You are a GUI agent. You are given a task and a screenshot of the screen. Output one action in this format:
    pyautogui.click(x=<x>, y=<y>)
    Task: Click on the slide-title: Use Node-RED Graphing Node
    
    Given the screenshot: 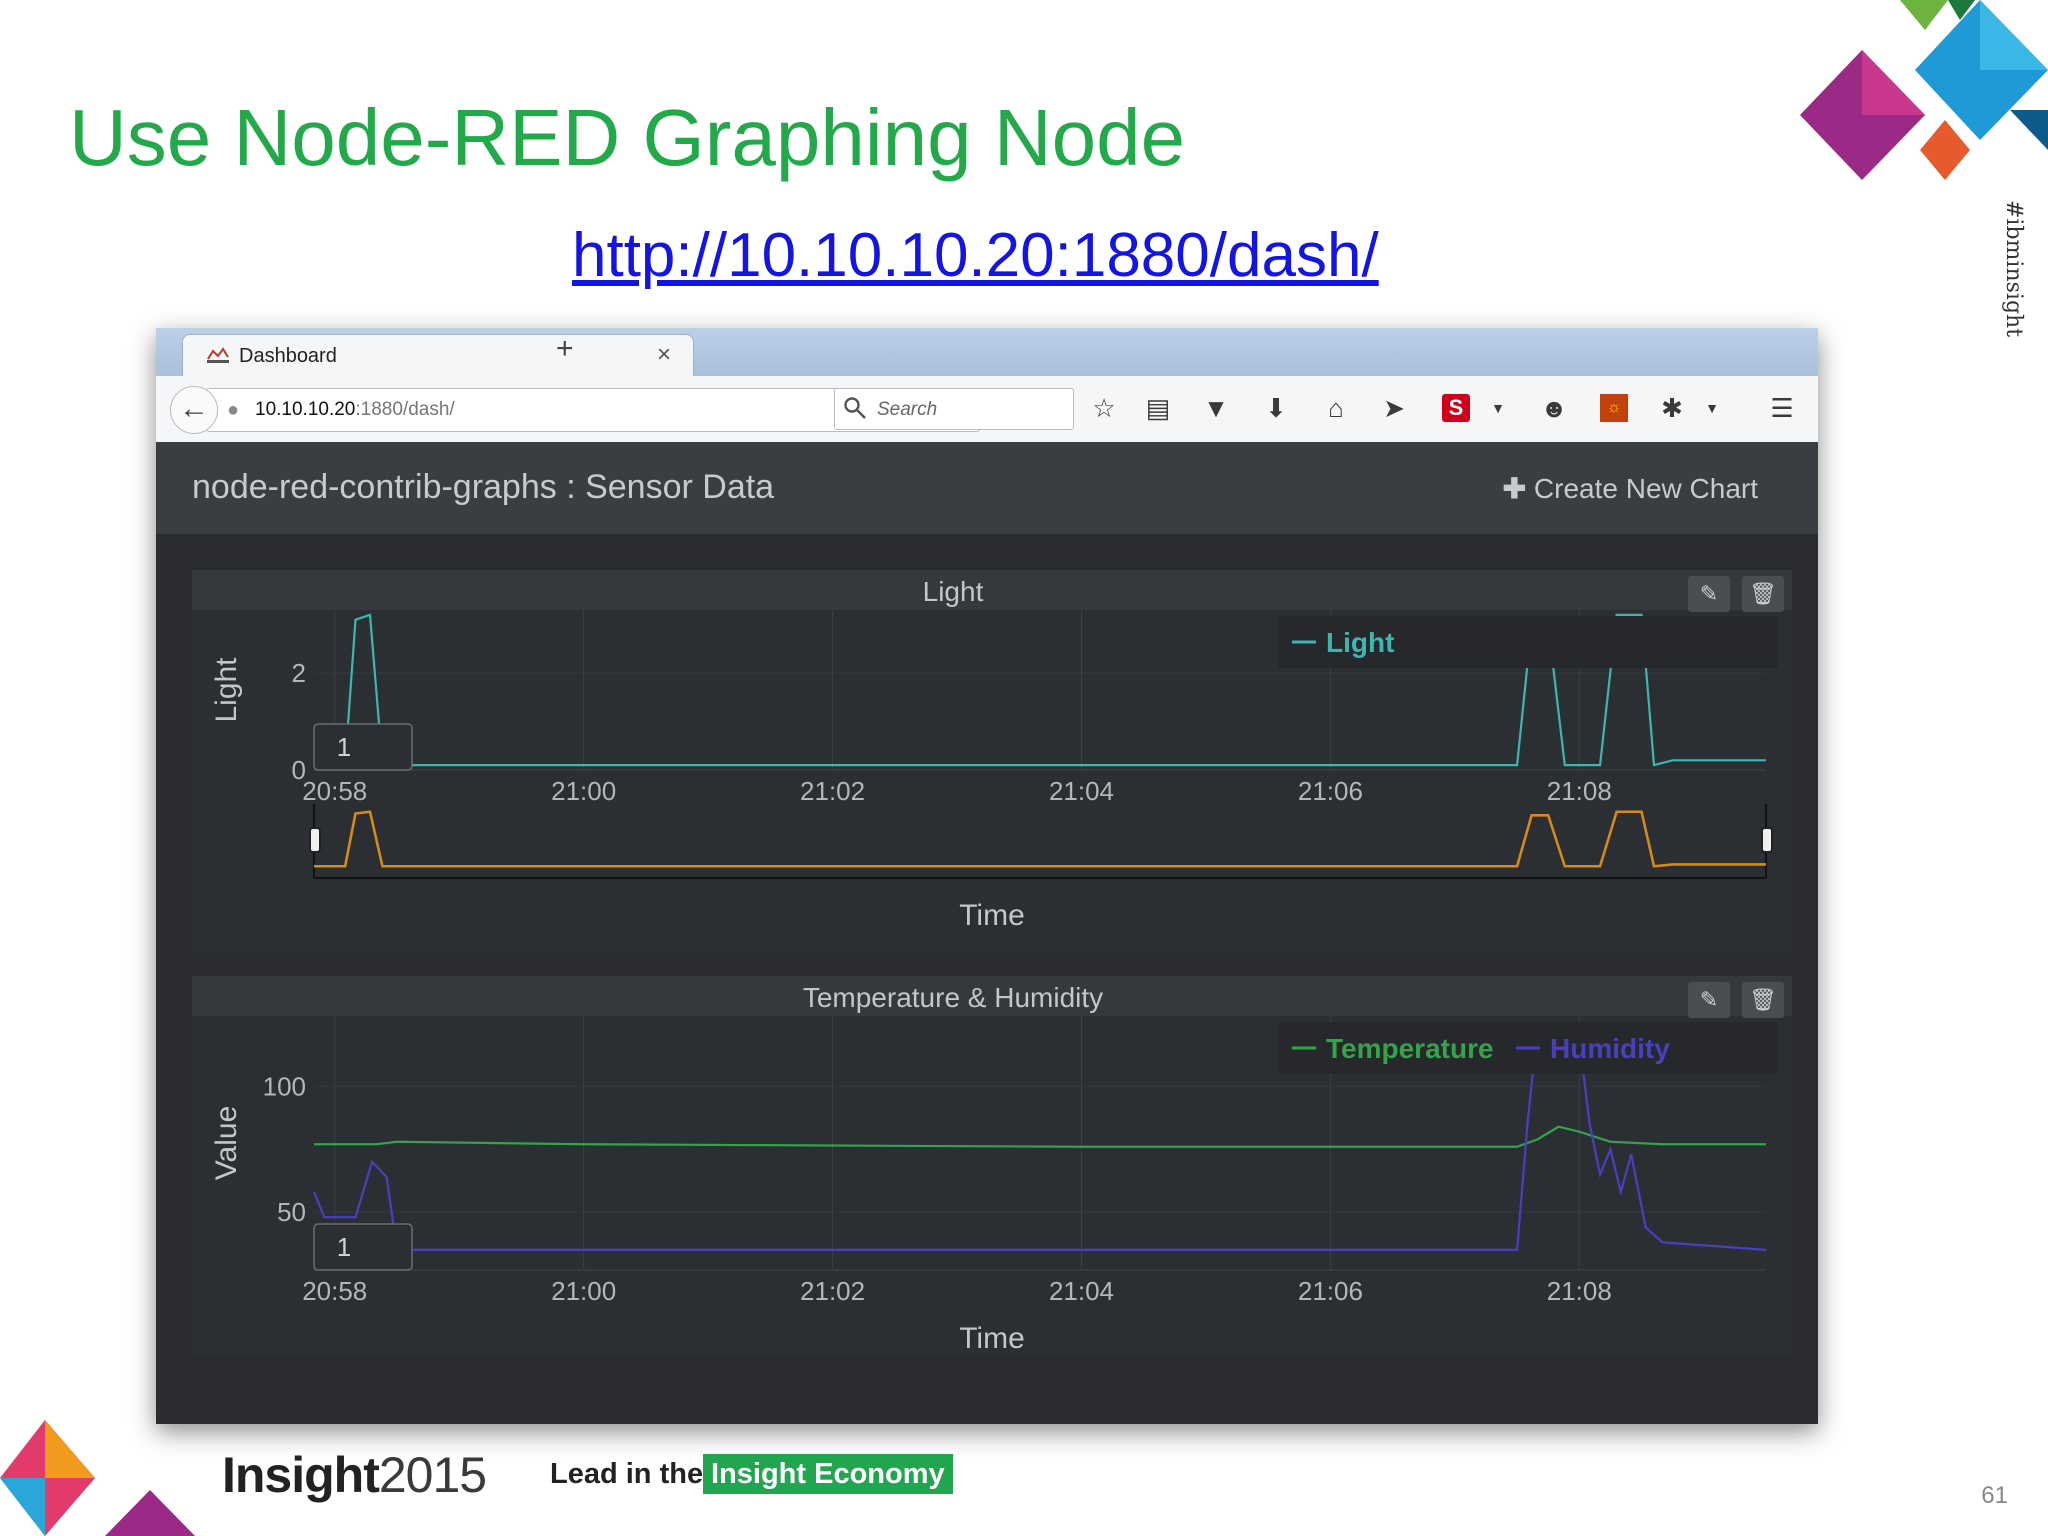 What is the action you would take?
    pyautogui.click(x=627, y=137)
    